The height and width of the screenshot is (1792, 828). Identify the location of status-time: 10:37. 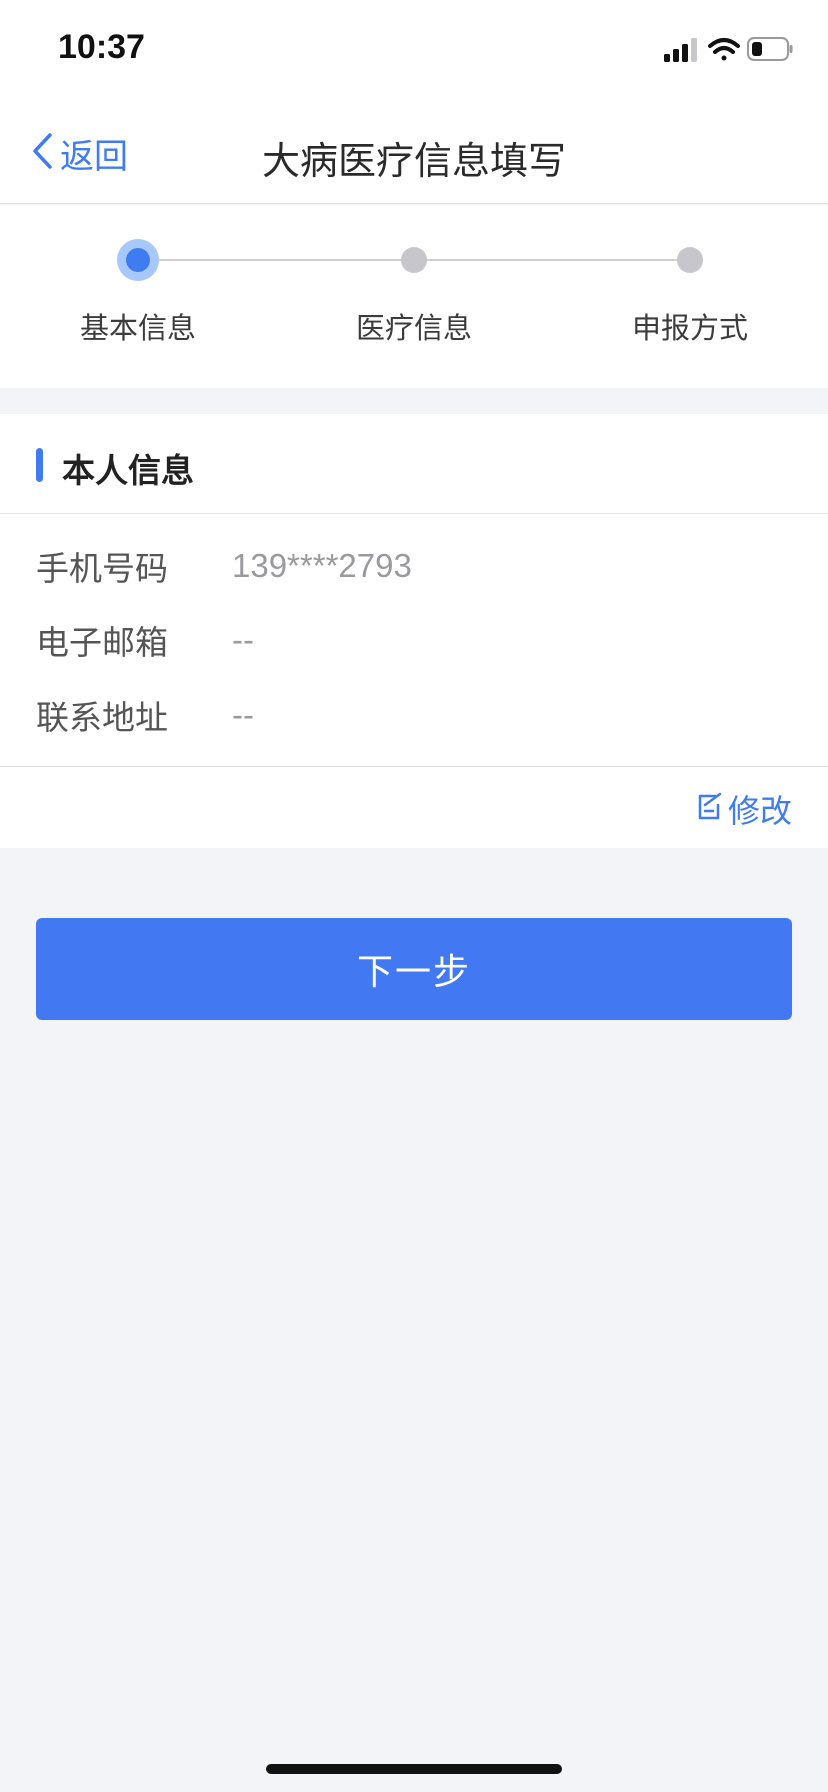
(101, 47).